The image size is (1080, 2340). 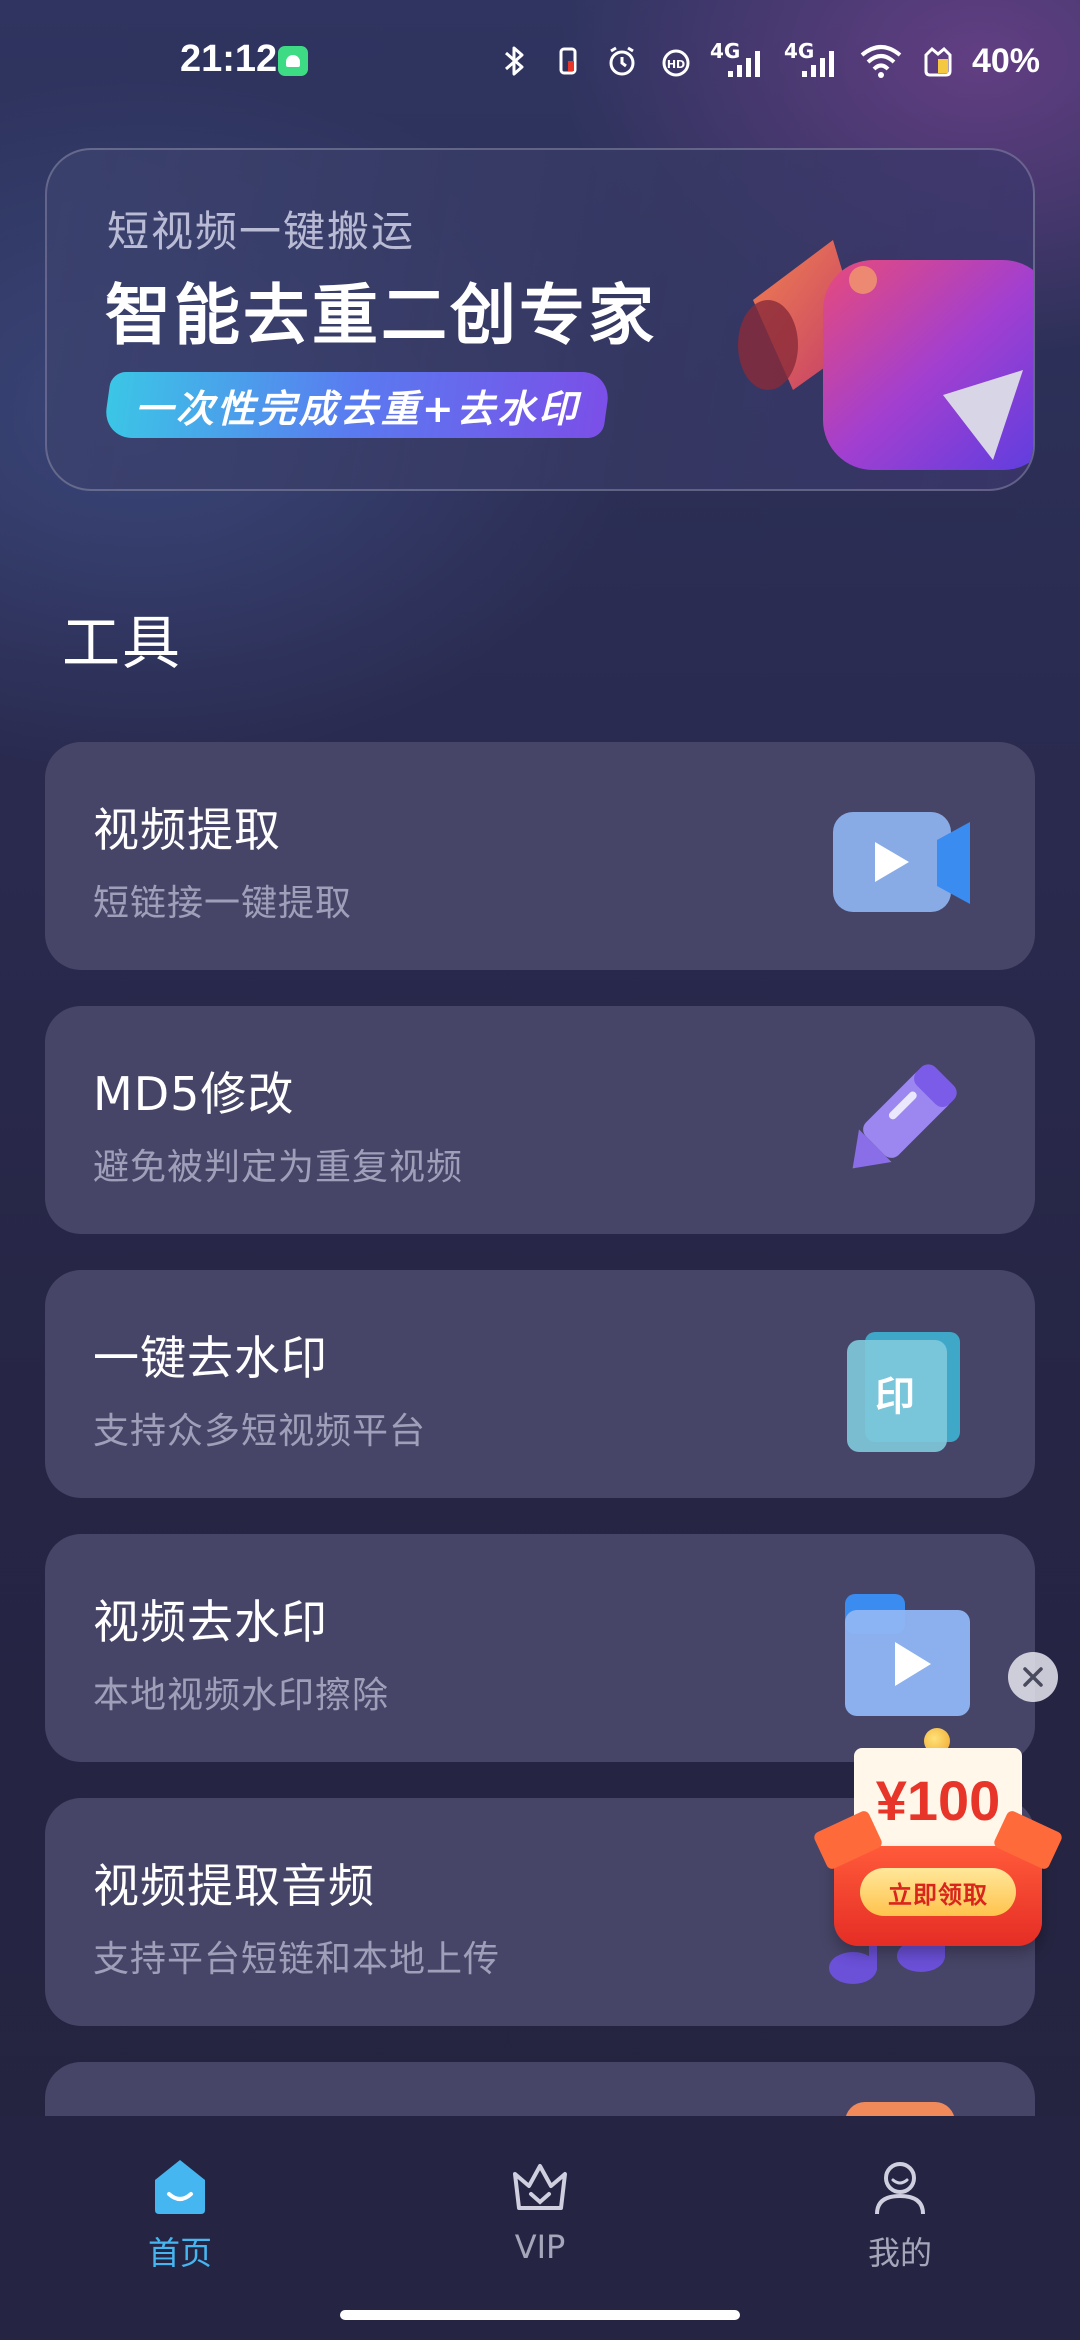 I want to click on status-time: 21:12, so click(x=229, y=59).